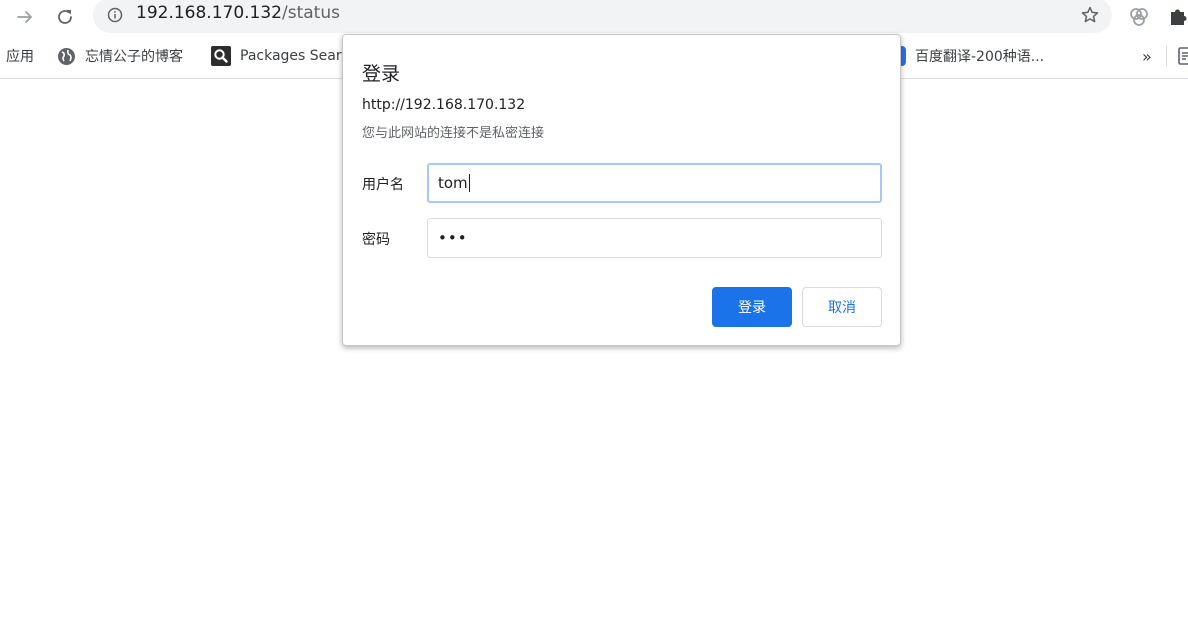 The image size is (1188, 637). What do you see at coordinates (842, 307) in the screenshot?
I see `cancel-button: 取消` at bounding box center [842, 307].